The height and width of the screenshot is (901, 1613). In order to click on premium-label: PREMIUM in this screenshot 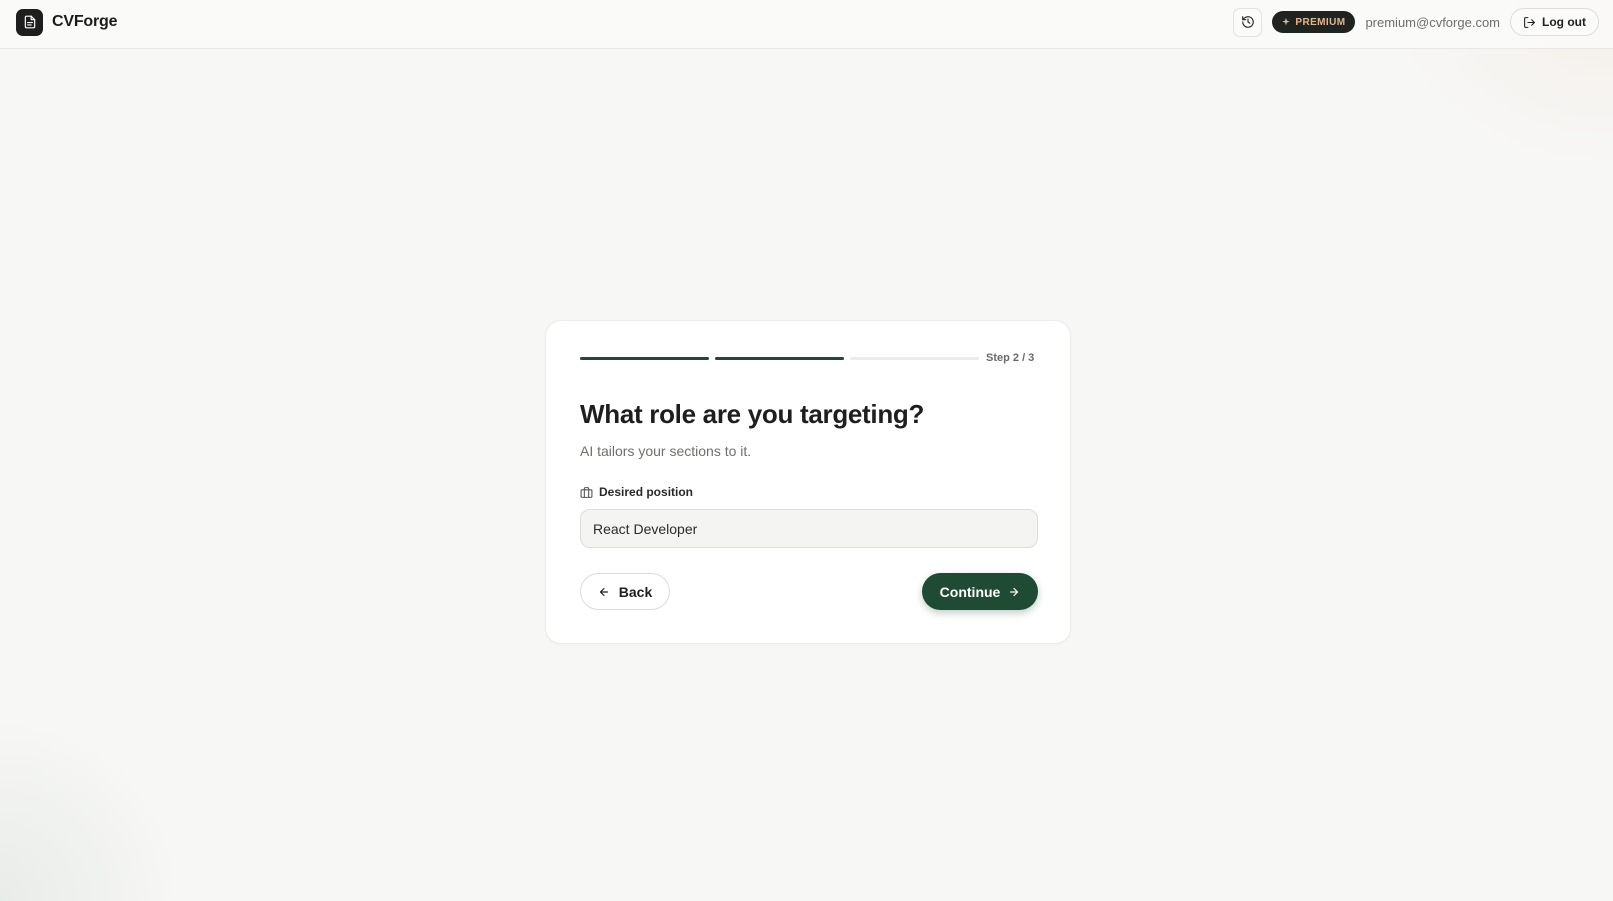, I will do `click(1320, 22)`.